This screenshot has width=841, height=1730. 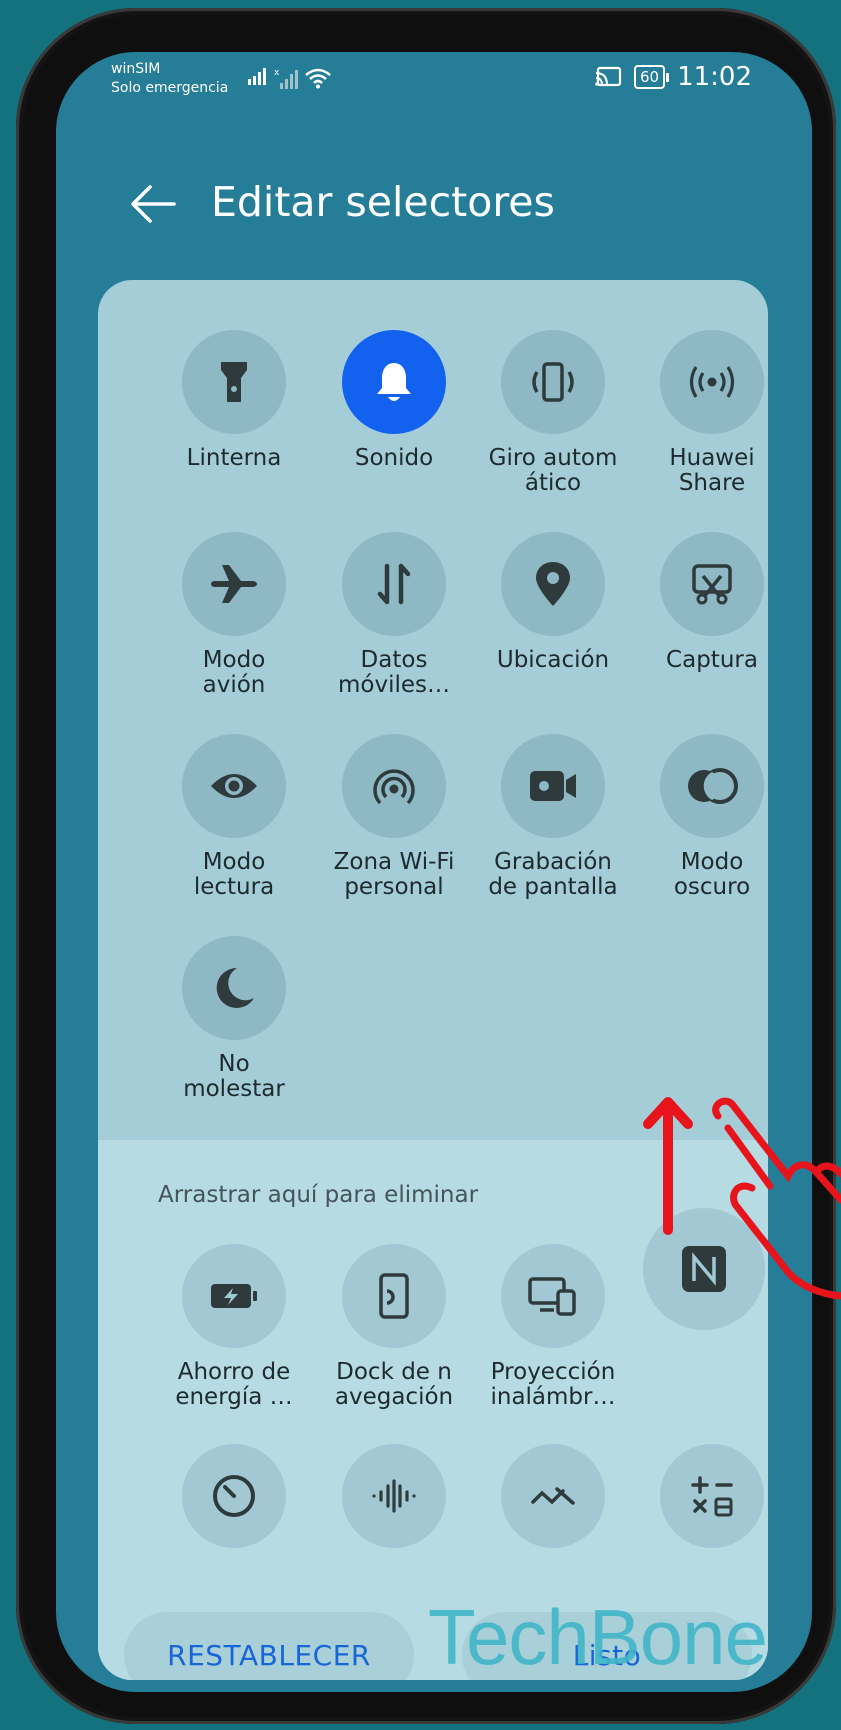 What do you see at coordinates (608, 76) in the screenshot?
I see `cast-icon` at bounding box center [608, 76].